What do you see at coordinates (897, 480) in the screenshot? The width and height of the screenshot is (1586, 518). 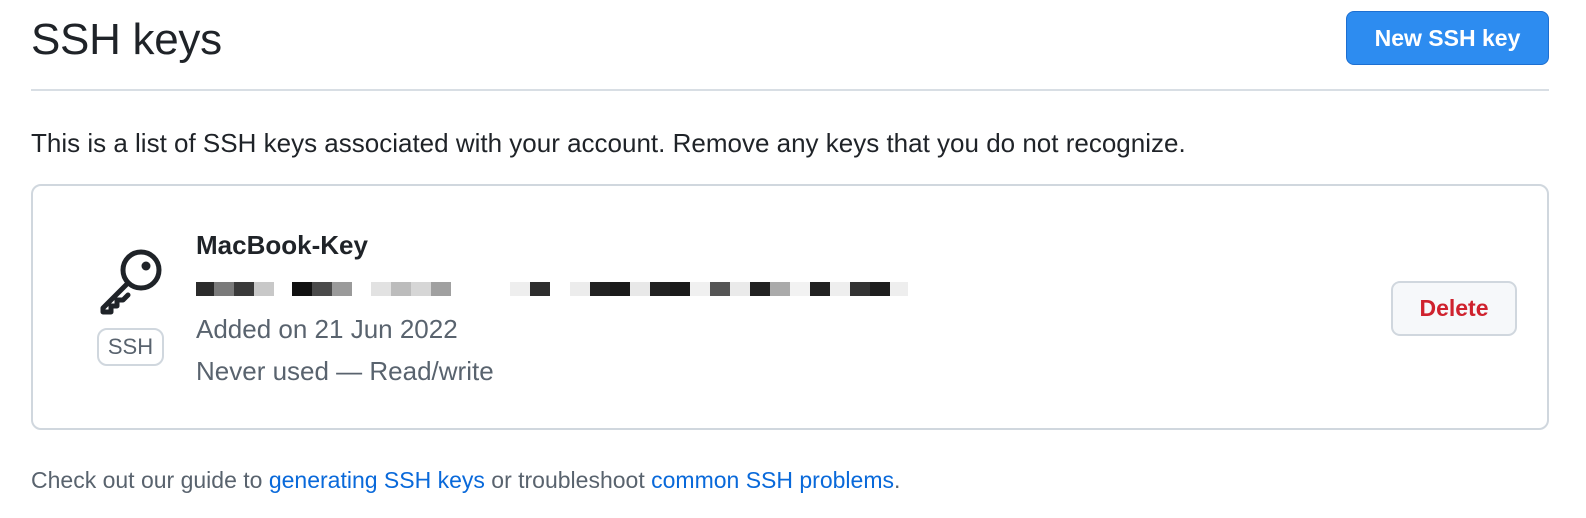 I see `footer-suffix: .` at bounding box center [897, 480].